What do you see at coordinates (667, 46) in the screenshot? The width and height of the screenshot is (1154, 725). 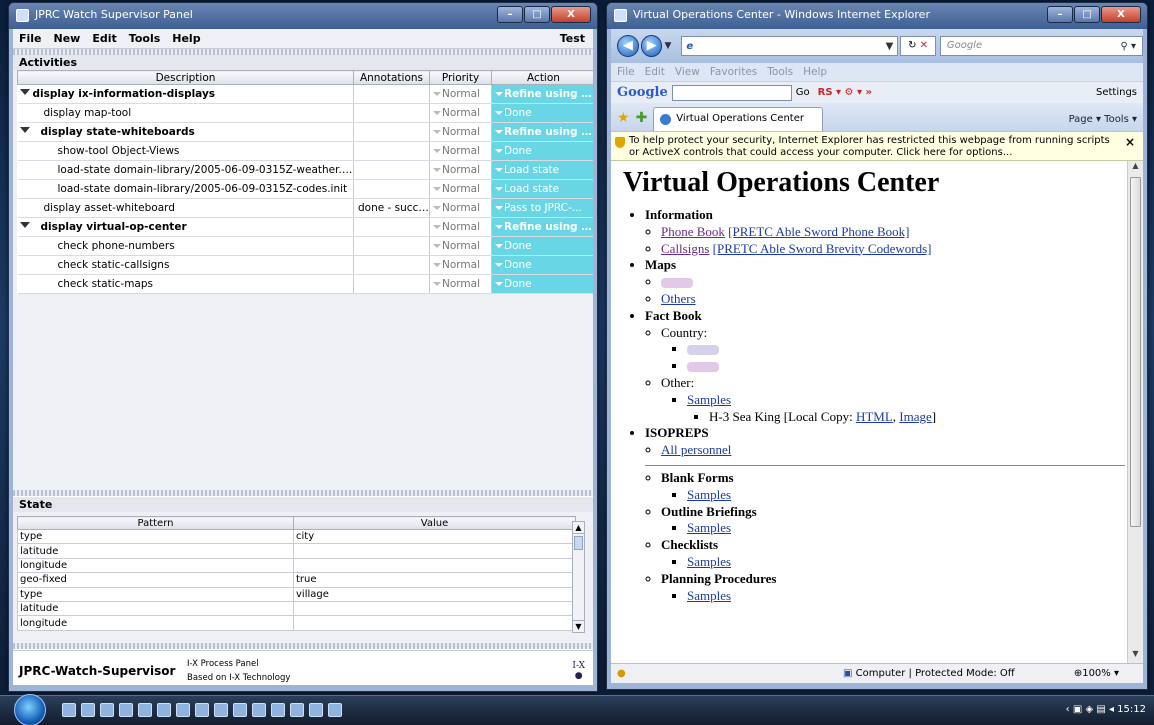 I see `history-dropdown-icon: ▼` at bounding box center [667, 46].